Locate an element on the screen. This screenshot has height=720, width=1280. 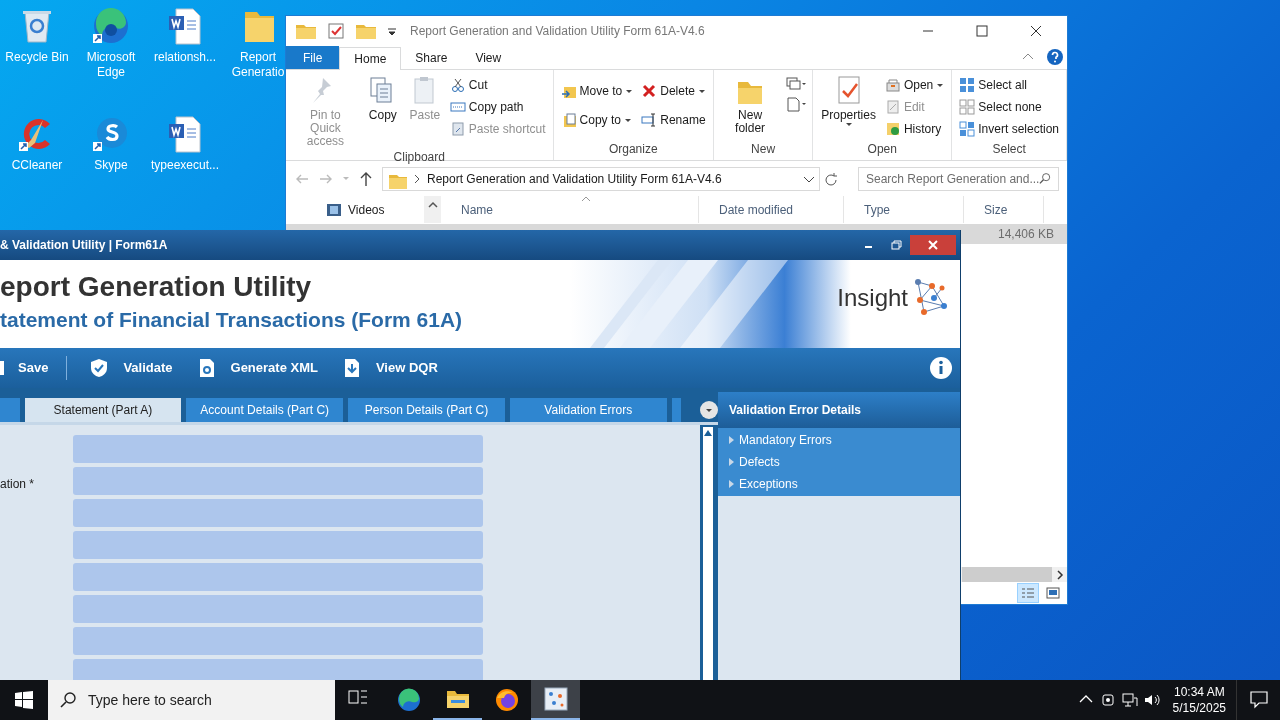
network-grid-icon is located at coordinates (555, 699).